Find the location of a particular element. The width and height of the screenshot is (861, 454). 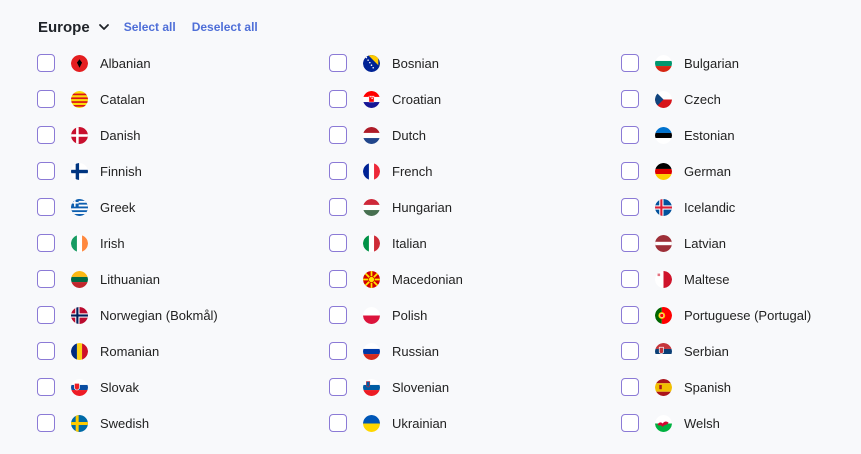

language-option: Lithuanian is located at coordinates (98, 279).